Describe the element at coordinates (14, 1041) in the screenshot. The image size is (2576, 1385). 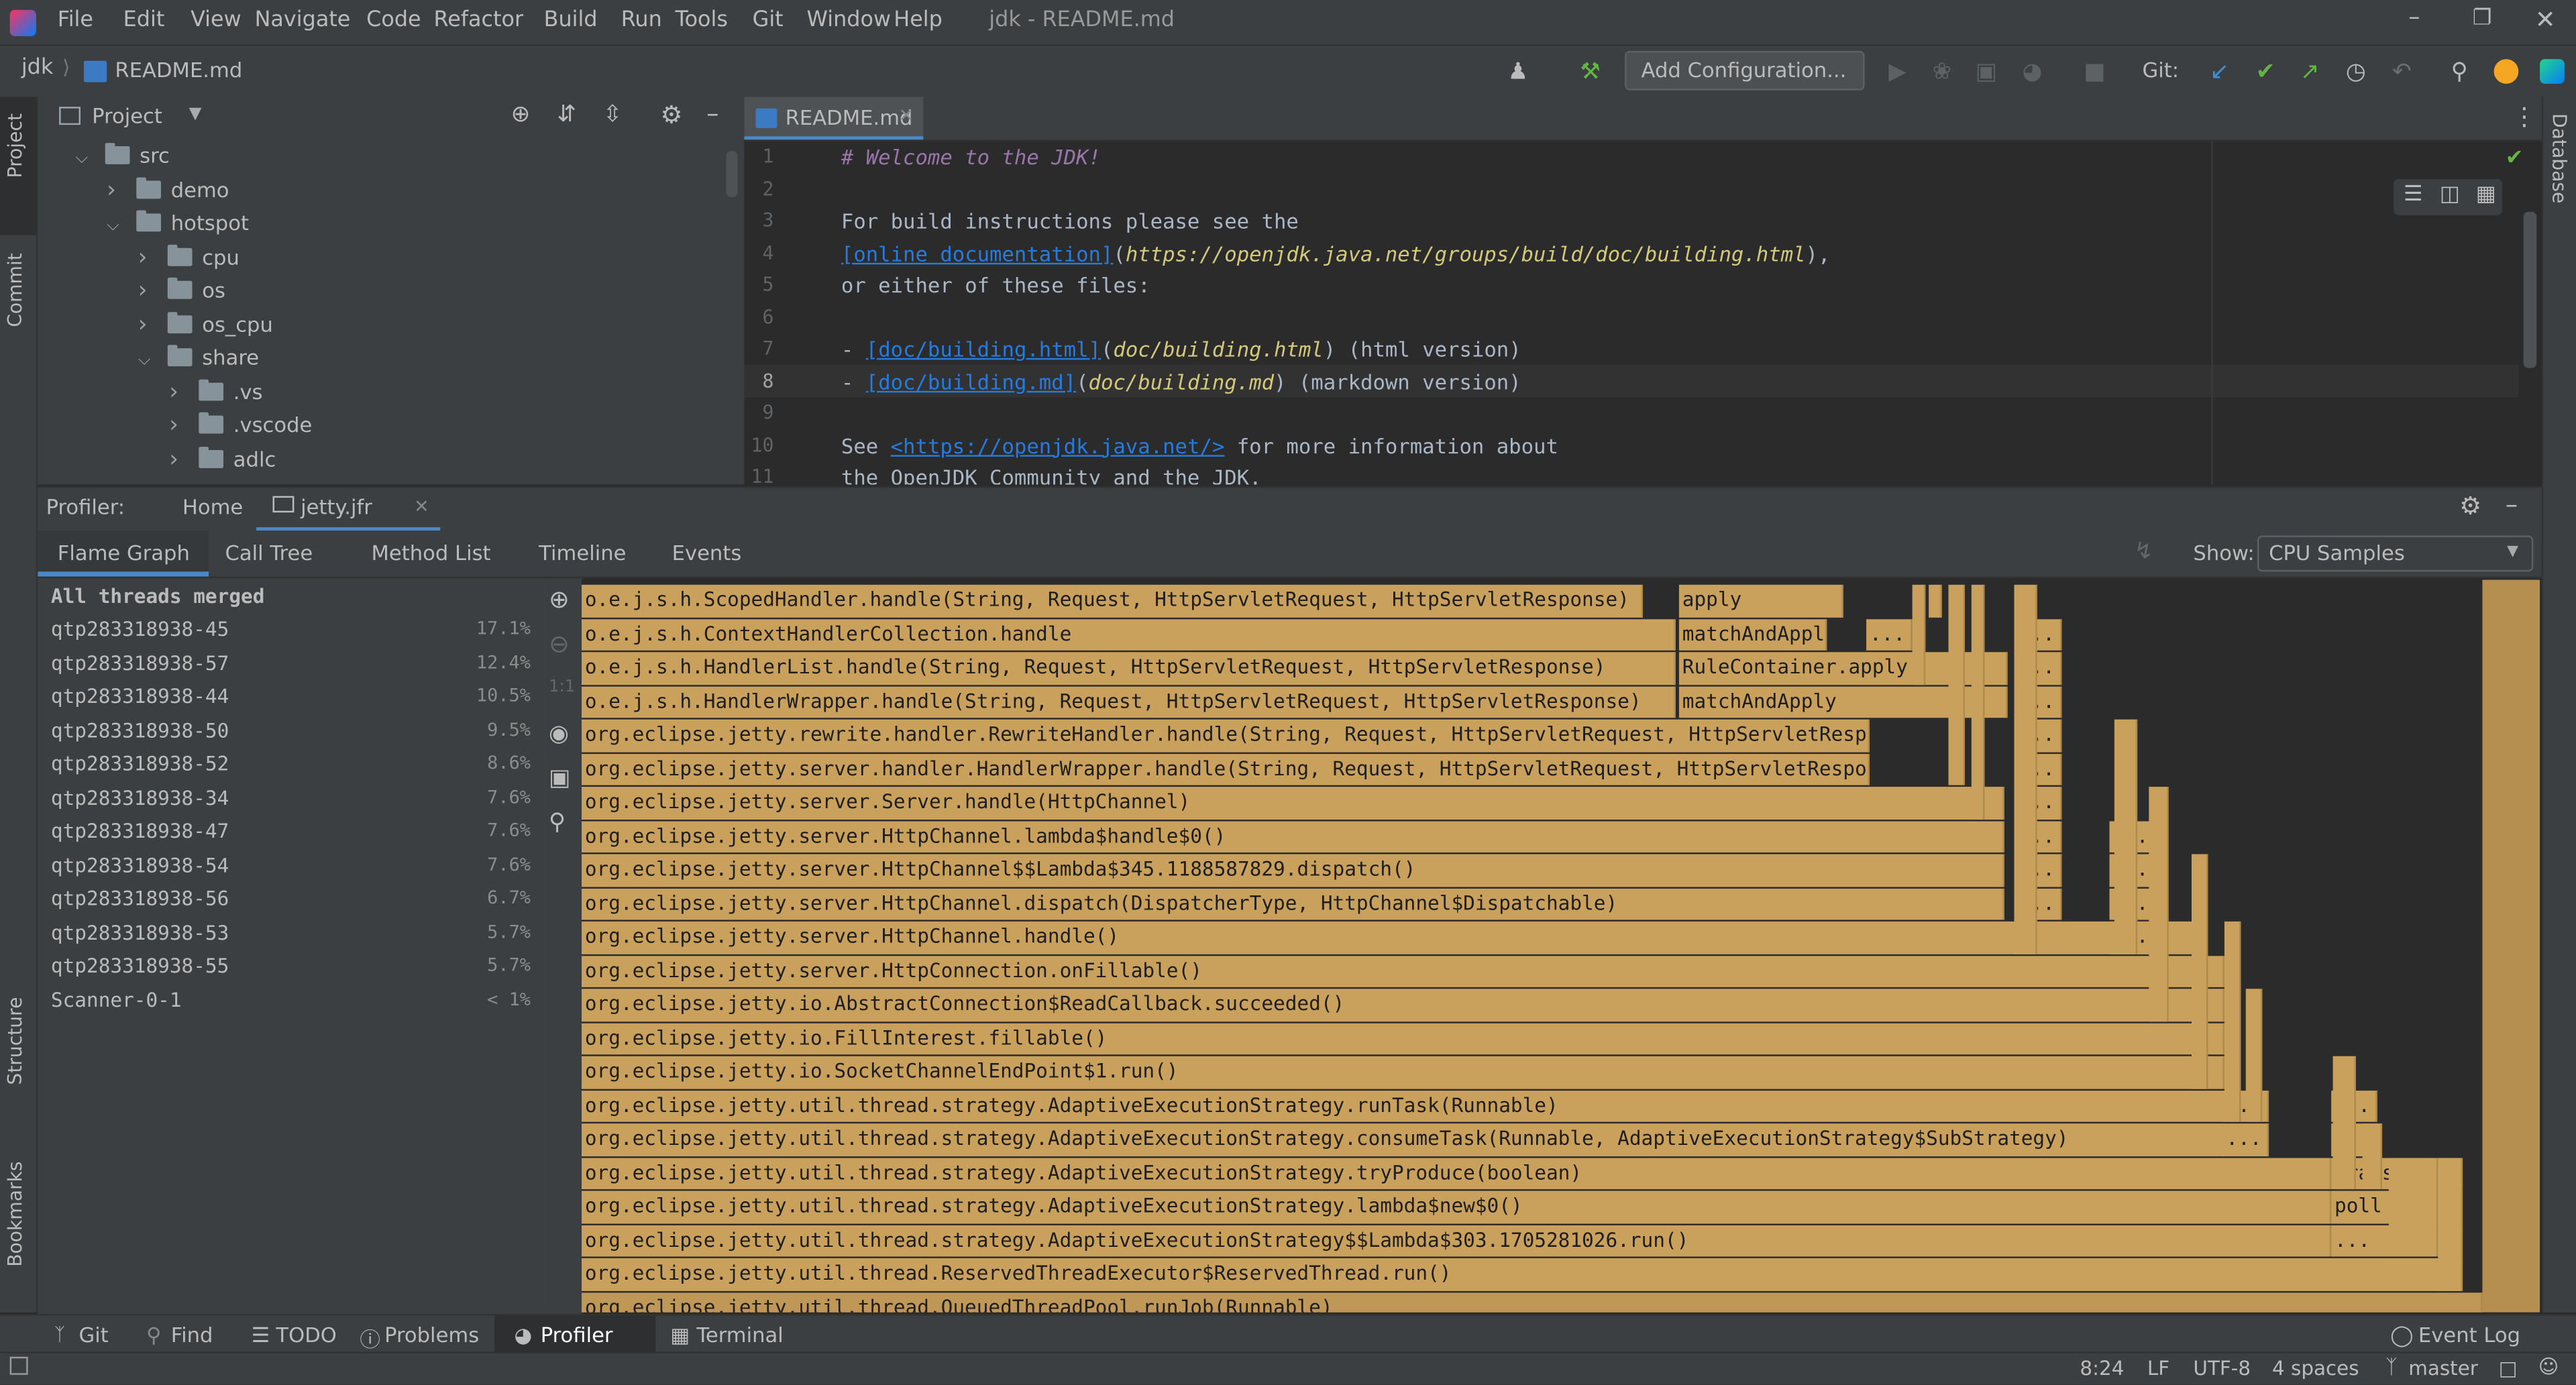
I see `tool-tab-structure: Structure` at that location.